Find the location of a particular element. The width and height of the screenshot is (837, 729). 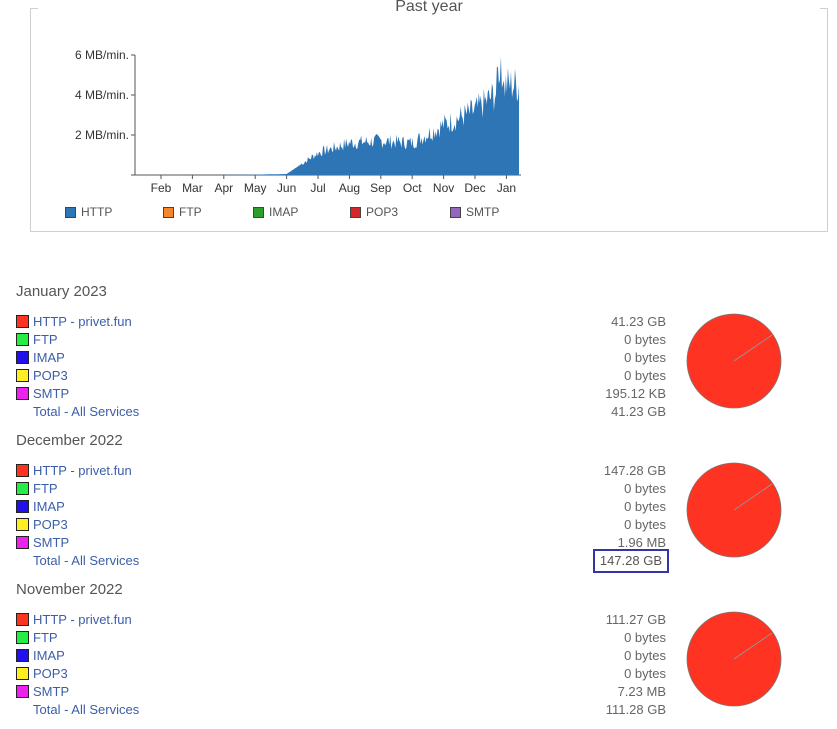

legend-item-smtp: SMTP is located at coordinates (474, 212).